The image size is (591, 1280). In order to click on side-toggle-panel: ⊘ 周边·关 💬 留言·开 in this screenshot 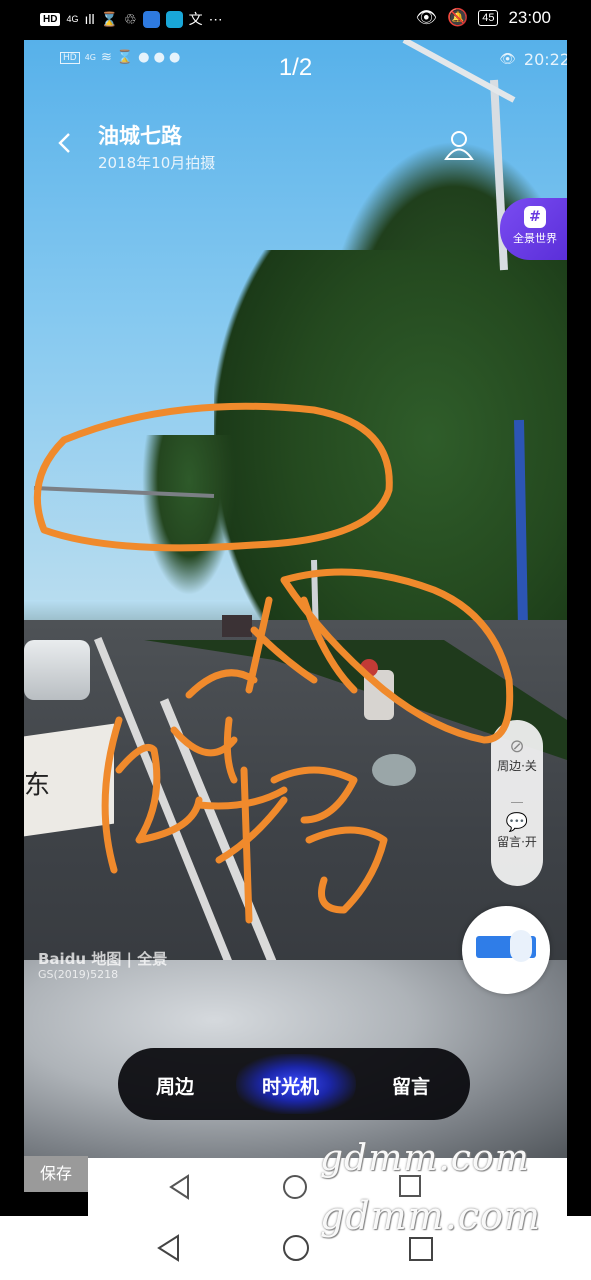, I will do `click(517, 803)`.